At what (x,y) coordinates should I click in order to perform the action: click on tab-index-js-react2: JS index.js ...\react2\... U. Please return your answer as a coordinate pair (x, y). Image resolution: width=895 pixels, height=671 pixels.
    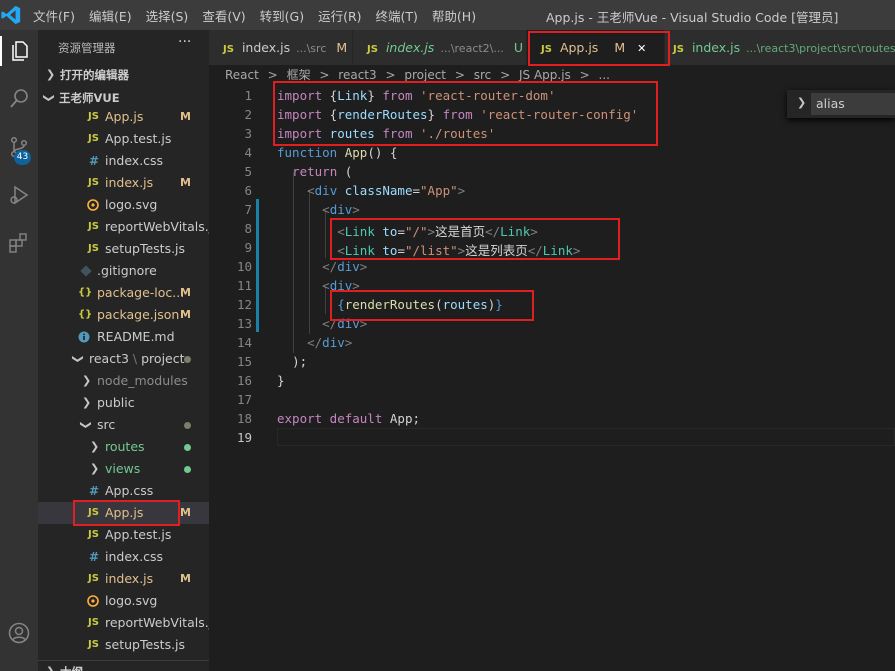
    Looking at the image, I should click on (440, 47).